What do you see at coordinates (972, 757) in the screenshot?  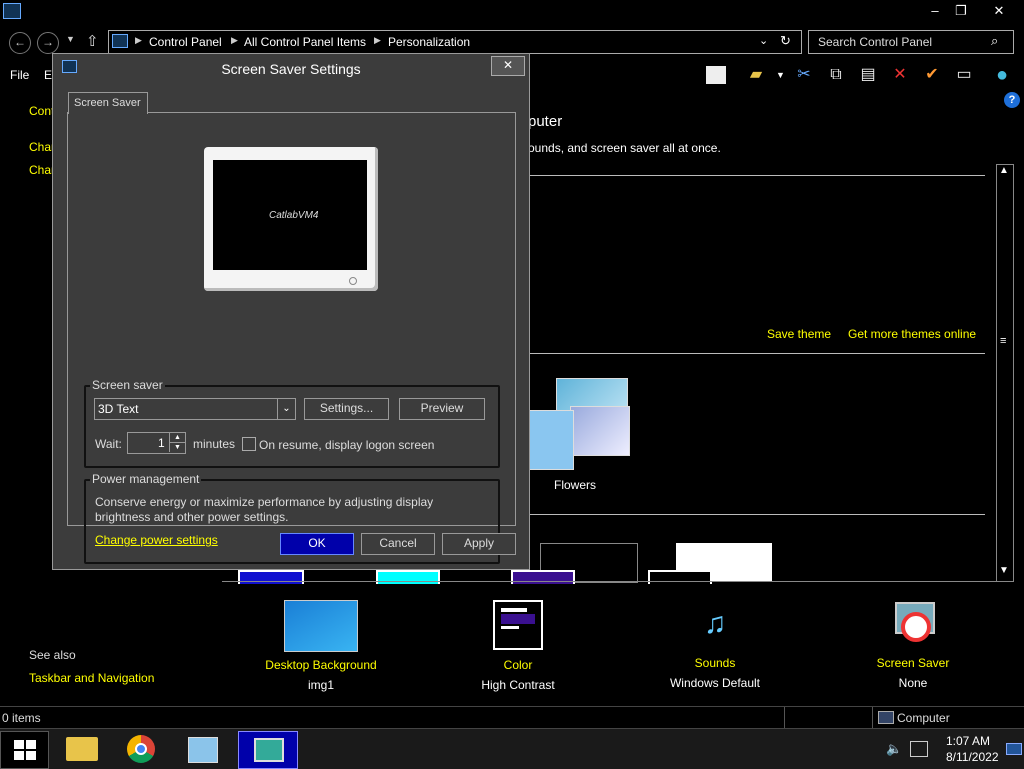 I see `clock-date: 8/11/2022` at bounding box center [972, 757].